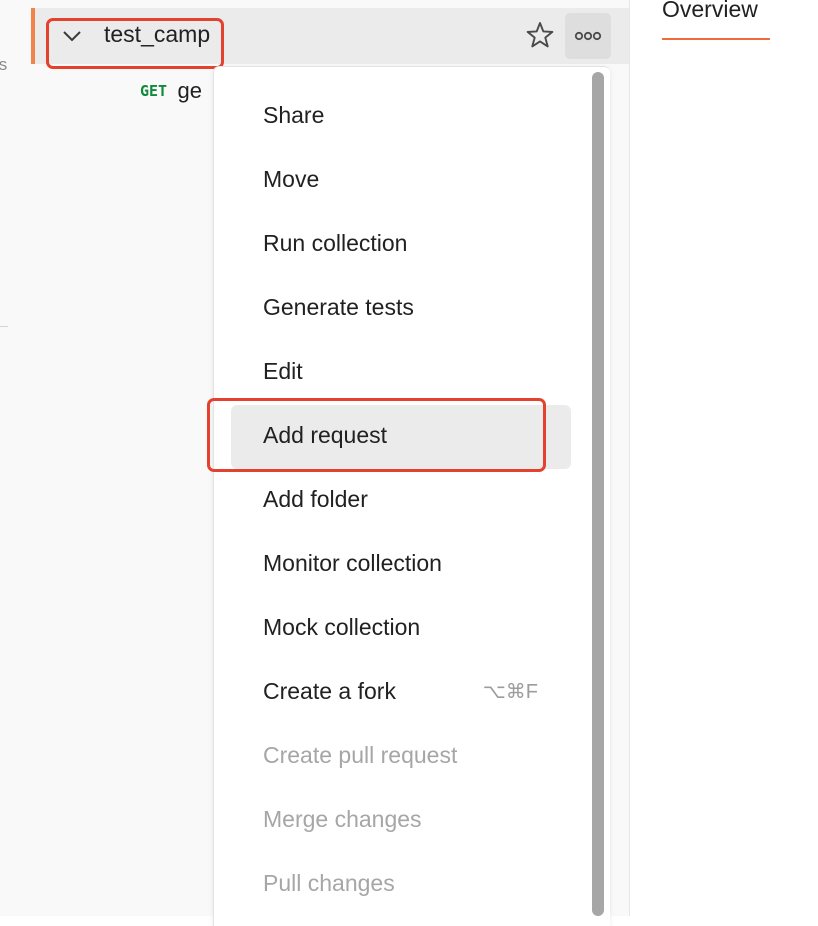 The height and width of the screenshot is (926, 818). Describe the element at coordinates (401, 117) in the screenshot. I see `menu-item-share: Share` at that location.